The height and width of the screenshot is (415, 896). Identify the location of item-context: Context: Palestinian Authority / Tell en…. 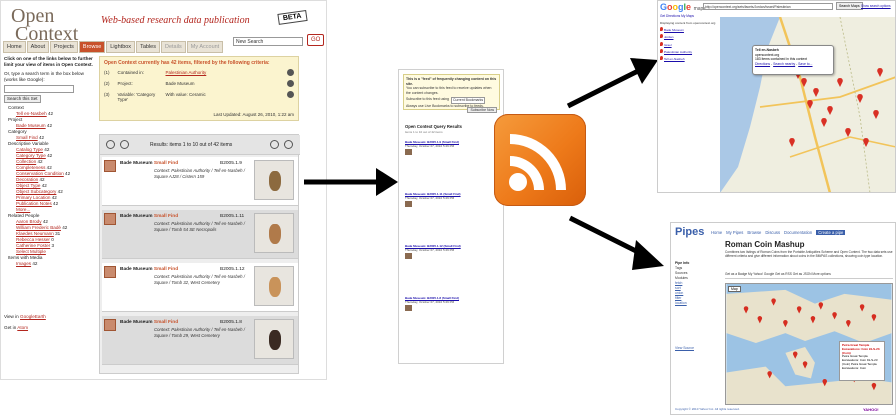
(199, 173).